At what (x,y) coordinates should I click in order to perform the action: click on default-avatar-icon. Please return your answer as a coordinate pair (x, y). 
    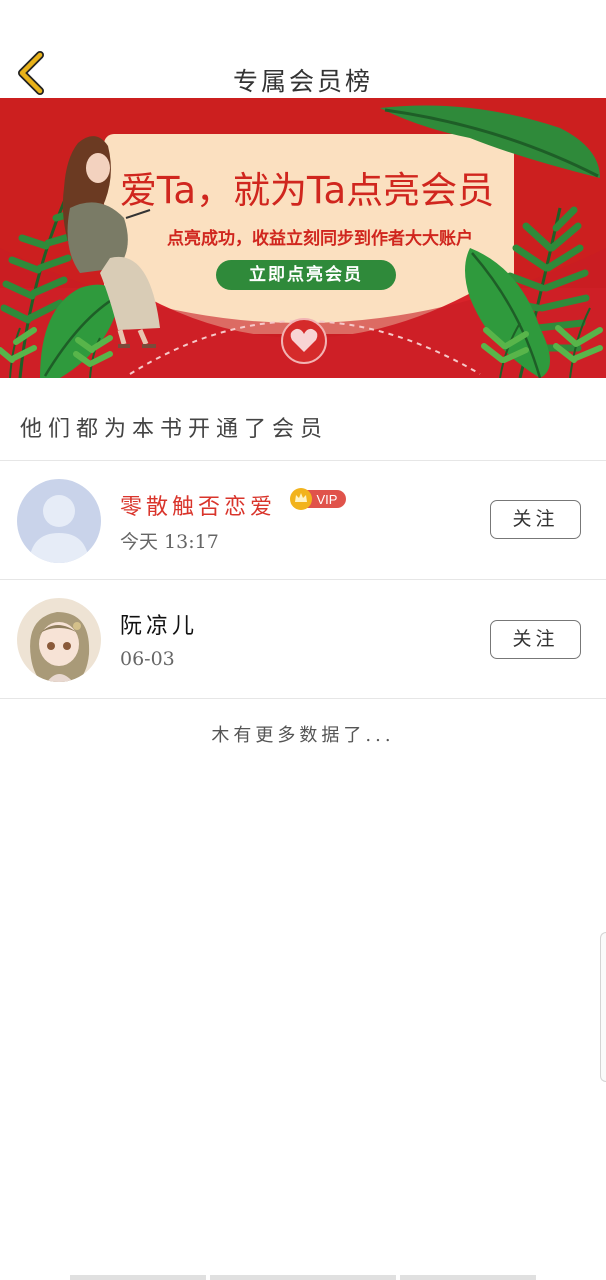
    Looking at the image, I should click on (59, 521).